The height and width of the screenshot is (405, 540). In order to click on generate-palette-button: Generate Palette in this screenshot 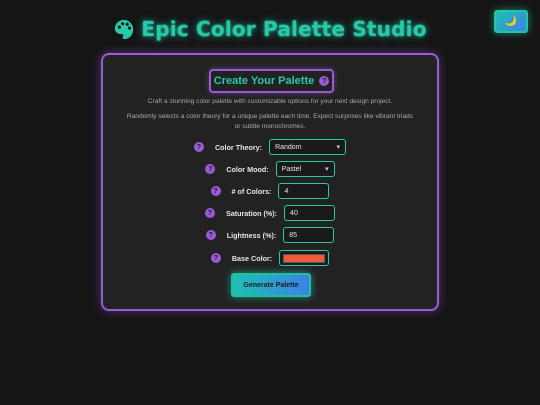, I will do `click(271, 285)`.